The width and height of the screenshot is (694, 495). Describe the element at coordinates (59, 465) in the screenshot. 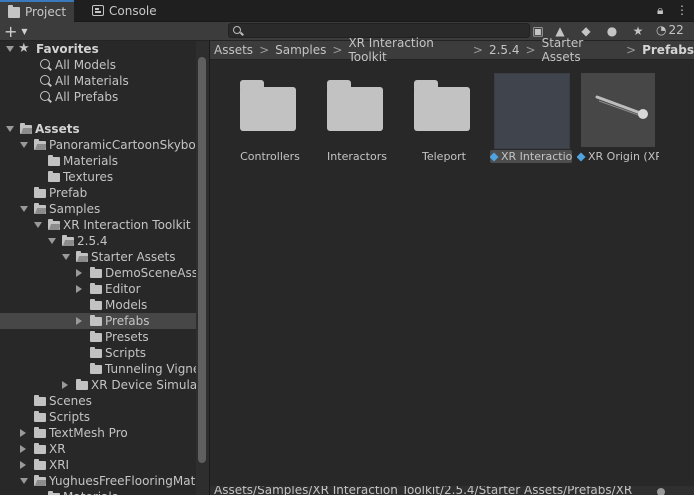

I see `tree-item-label: XRI` at that location.